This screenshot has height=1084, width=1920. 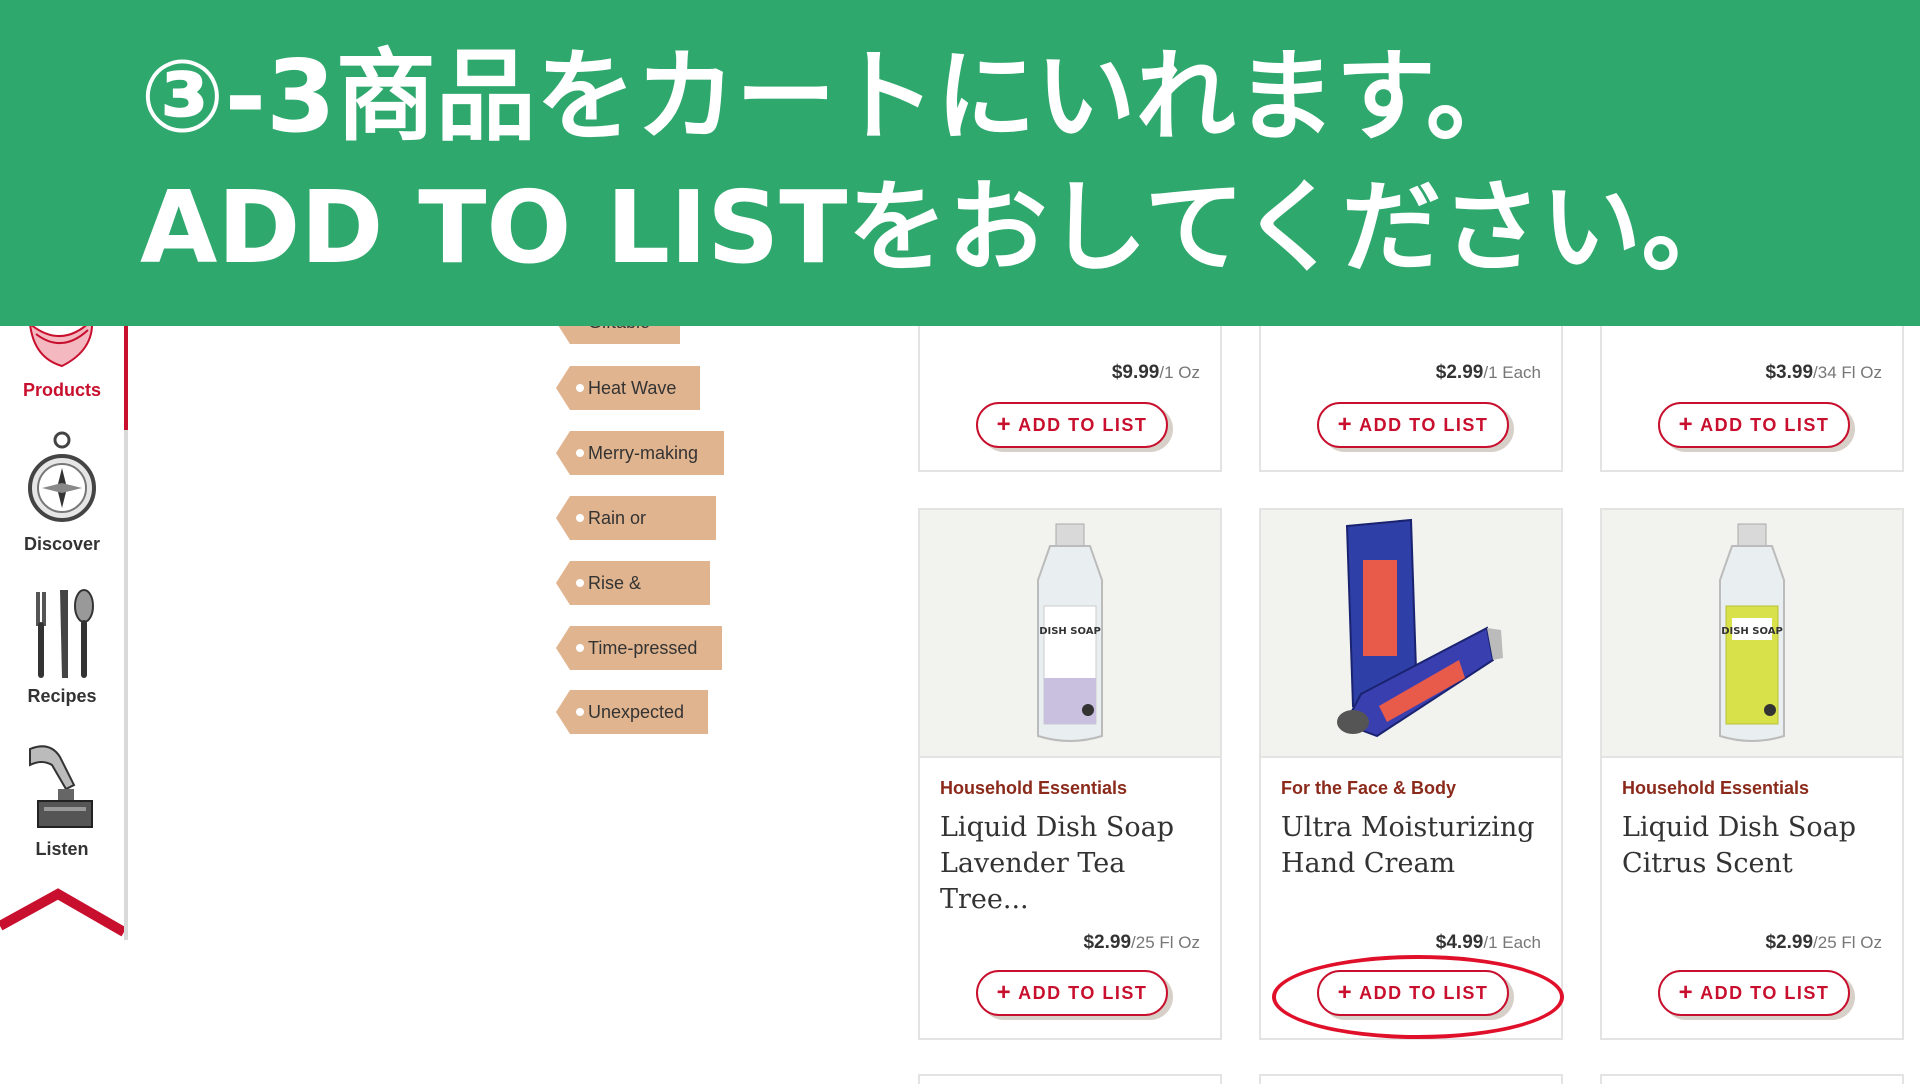 I want to click on gramophone-icon, so click(x=61, y=786).